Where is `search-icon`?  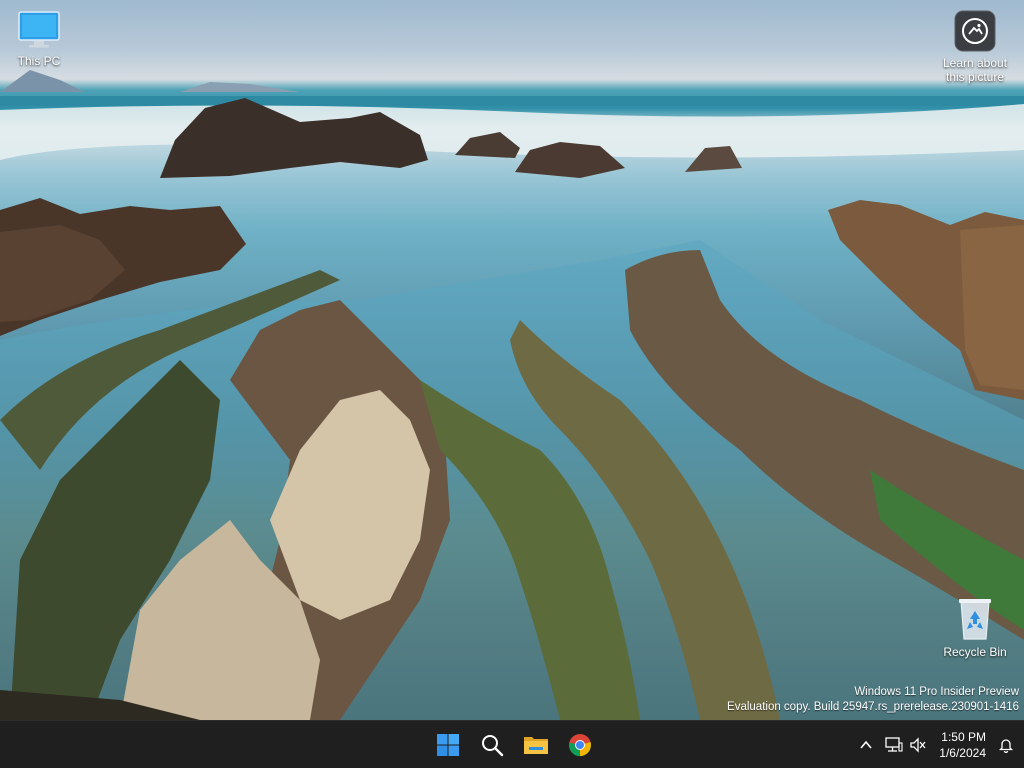
search-icon is located at coordinates (493, 746).